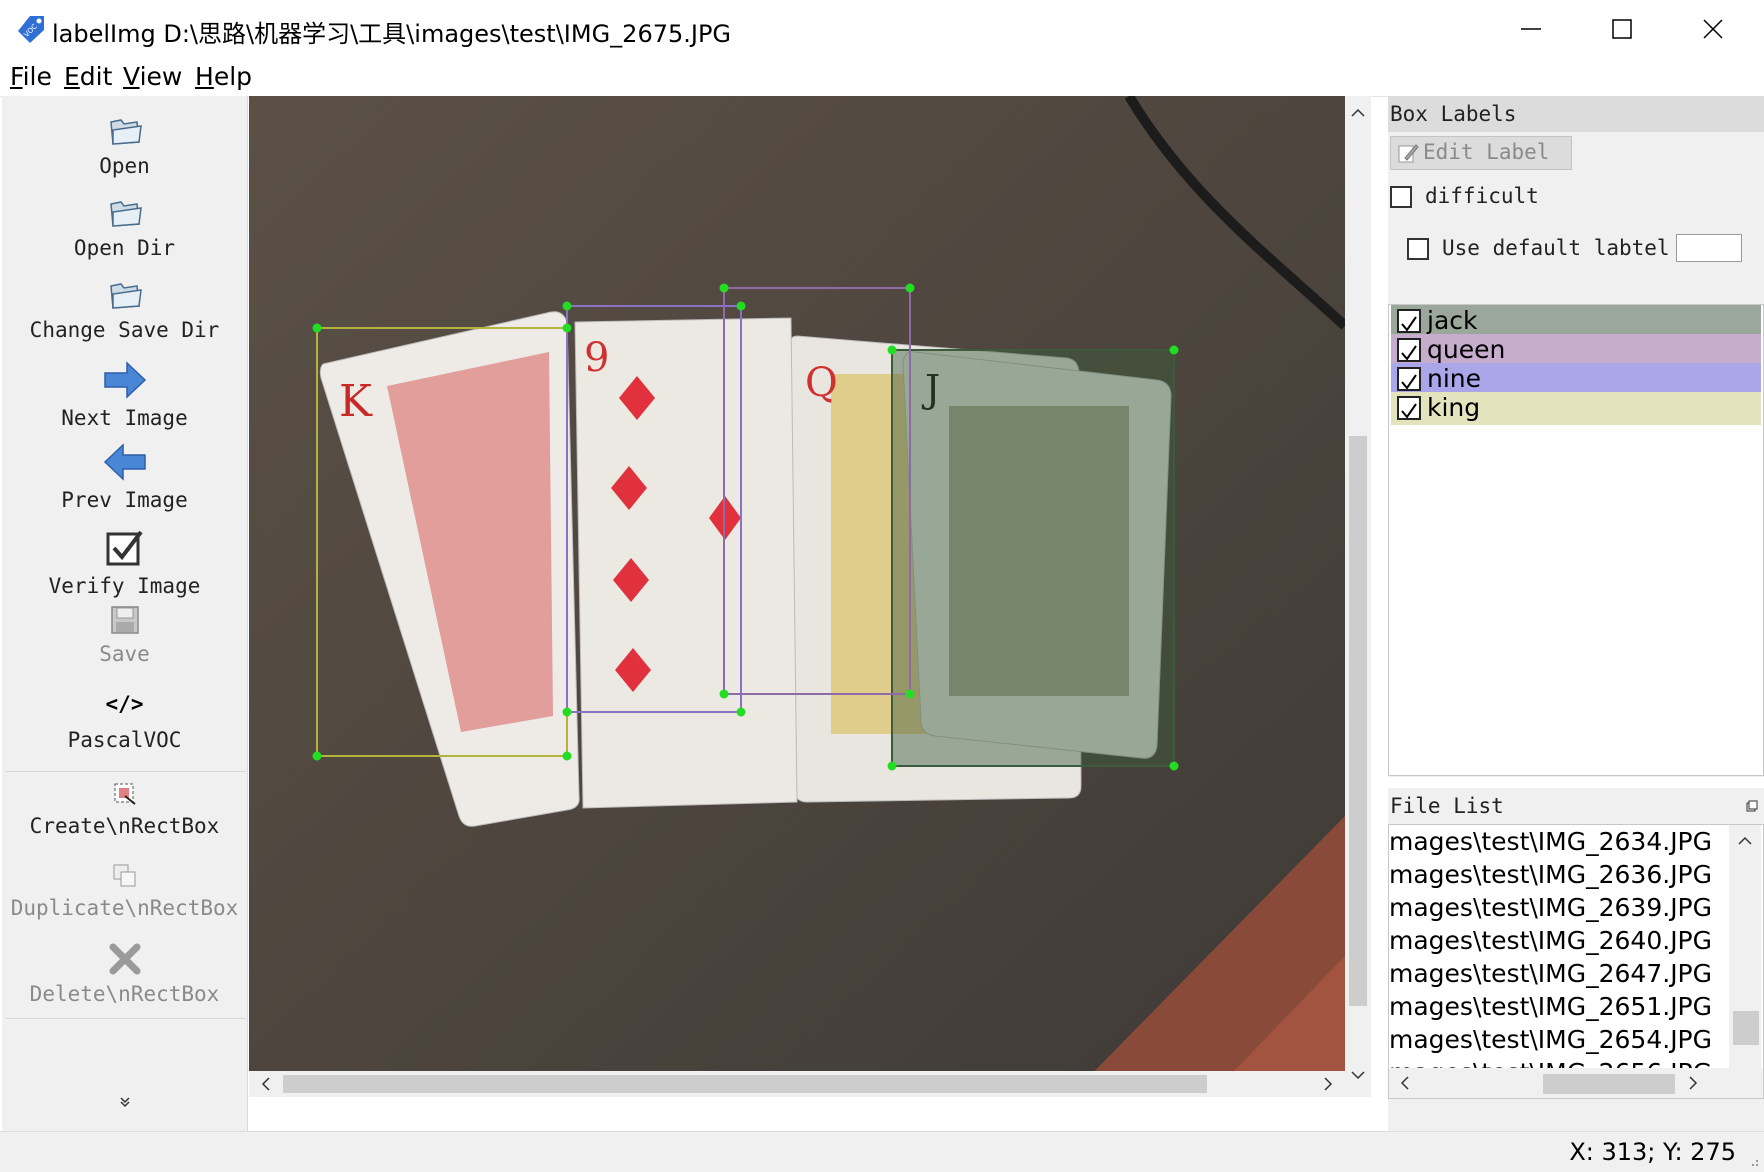 The image size is (1764, 1172). I want to click on edit-label-text: Edit Label, so click(1486, 152).